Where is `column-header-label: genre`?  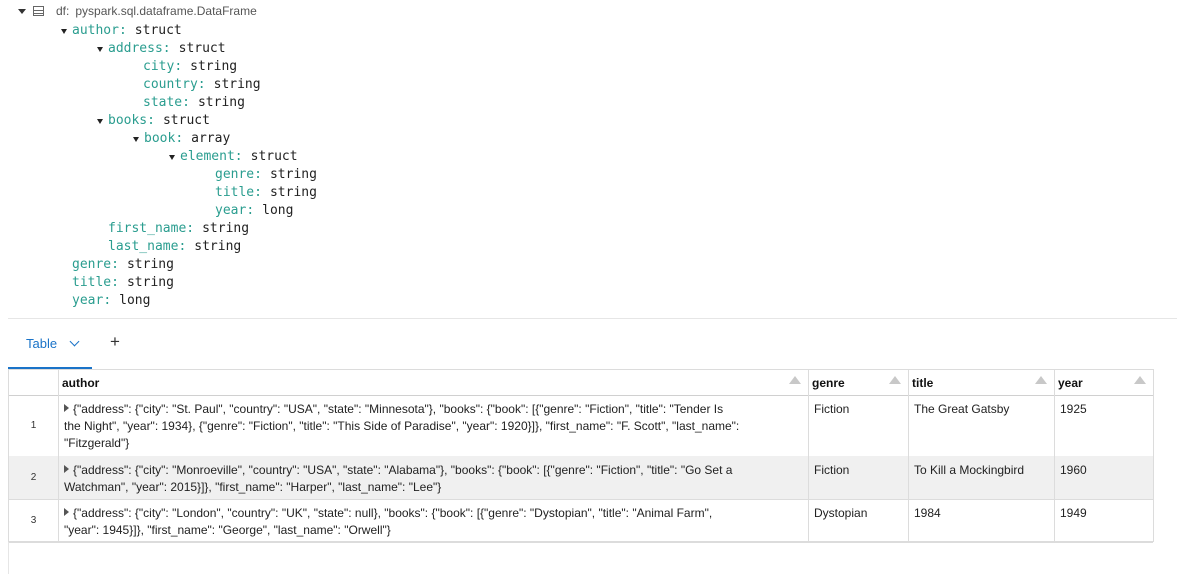 column-header-label: genre is located at coordinates (828, 383).